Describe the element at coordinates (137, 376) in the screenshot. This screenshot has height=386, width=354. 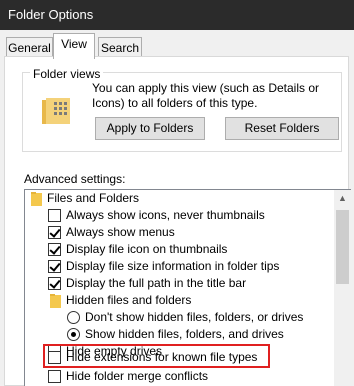
I see `option-label: Hide folder merge conflicts` at that location.